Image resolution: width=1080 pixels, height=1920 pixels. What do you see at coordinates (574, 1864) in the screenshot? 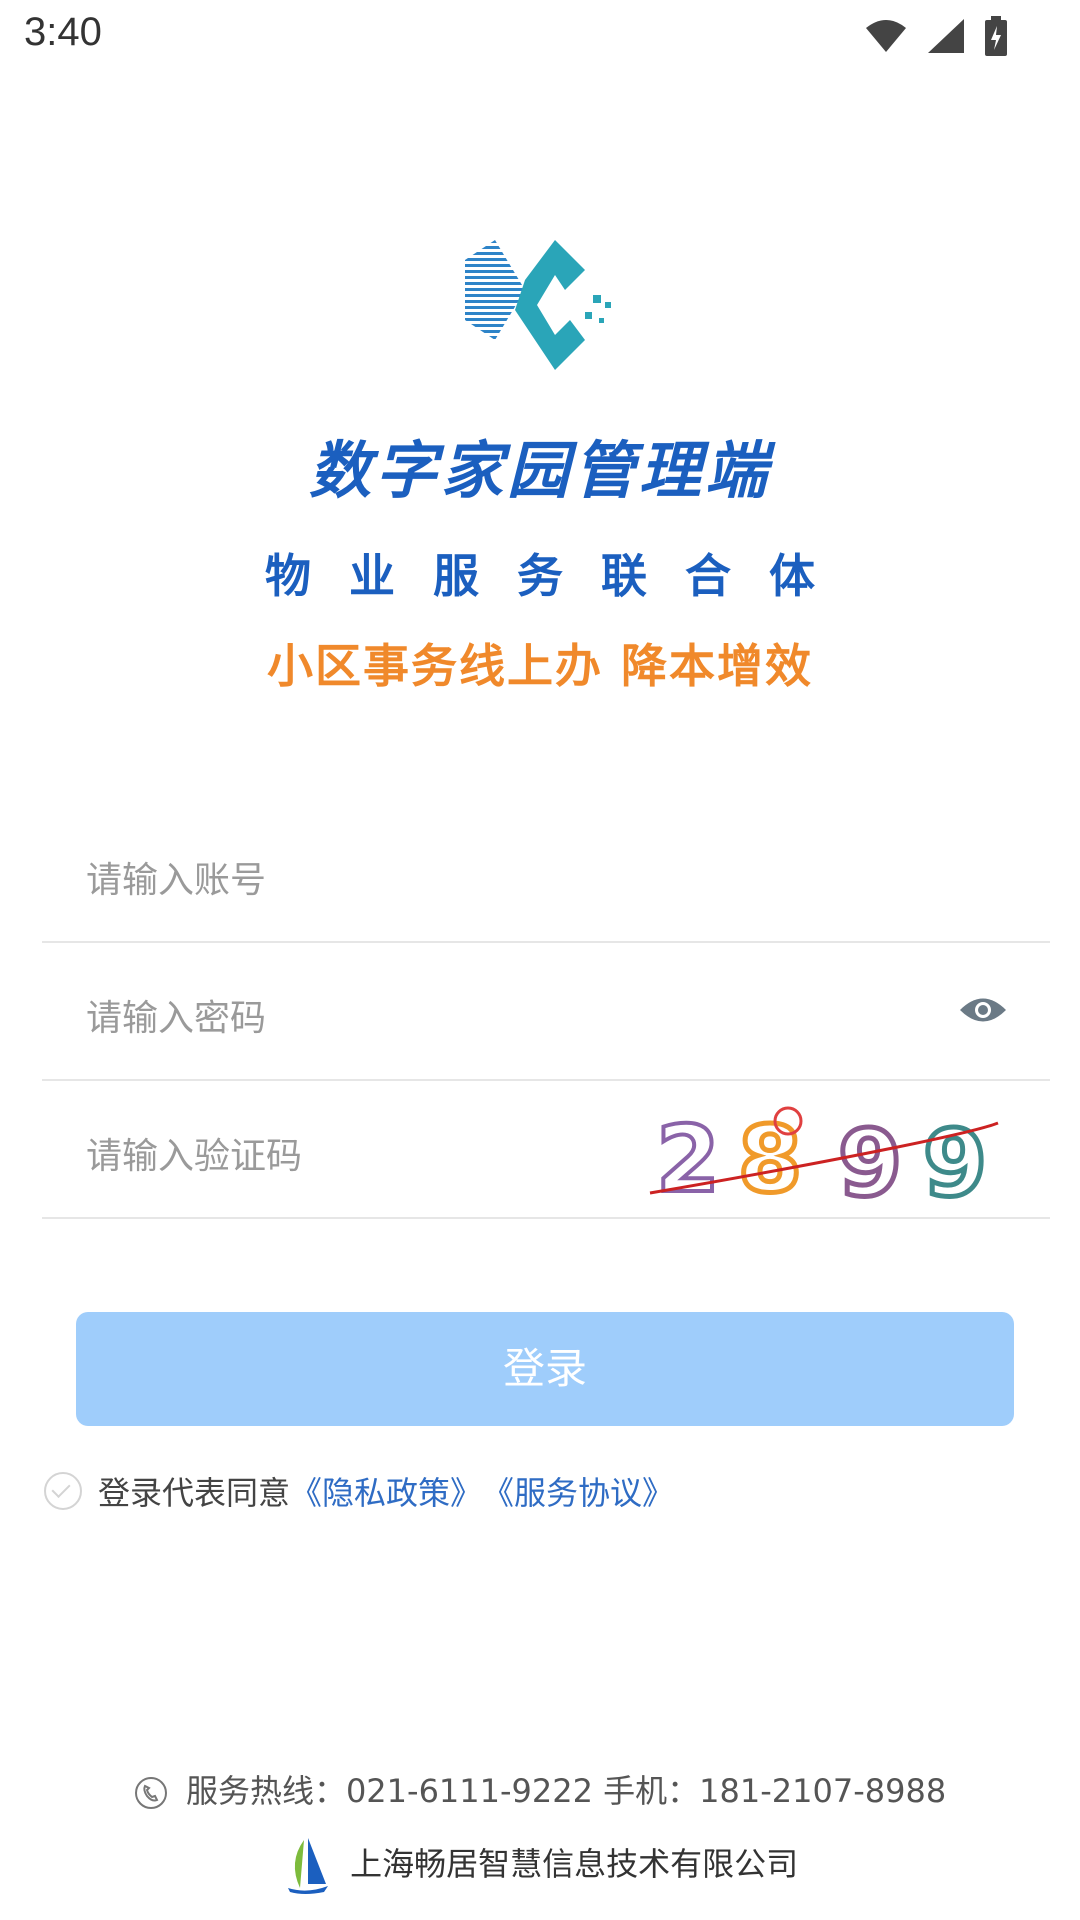
I see `company-name: 上海畅居智慧信息技术有限公司` at bounding box center [574, 1864].